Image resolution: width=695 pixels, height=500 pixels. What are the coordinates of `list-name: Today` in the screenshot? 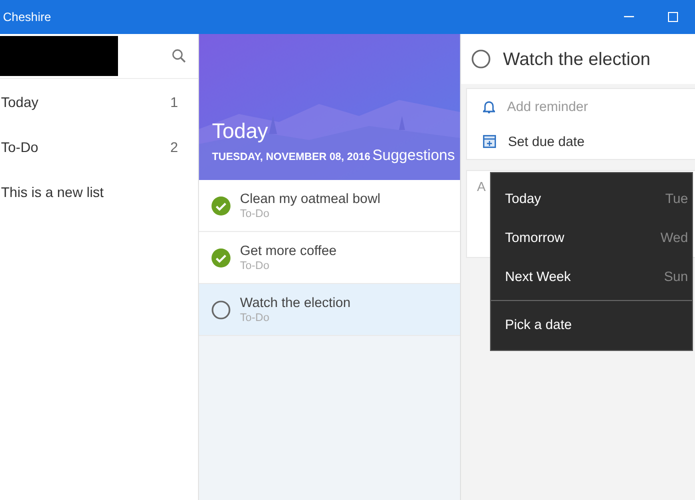 It's located at (19, 102).